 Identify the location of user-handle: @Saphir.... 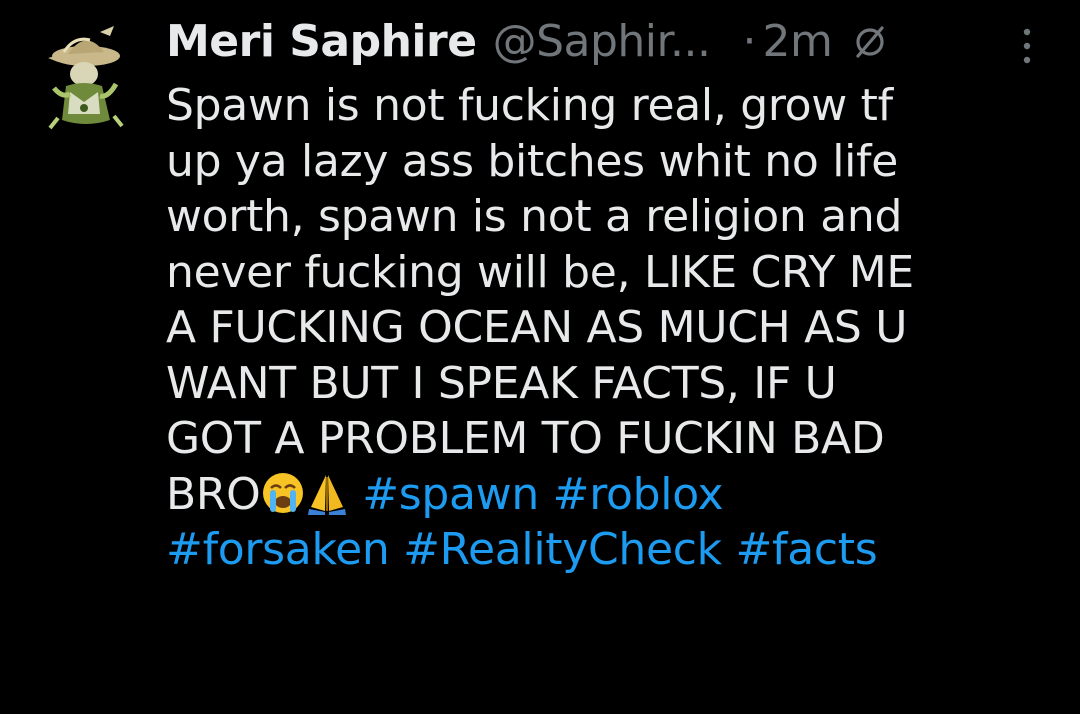
(602, 42).